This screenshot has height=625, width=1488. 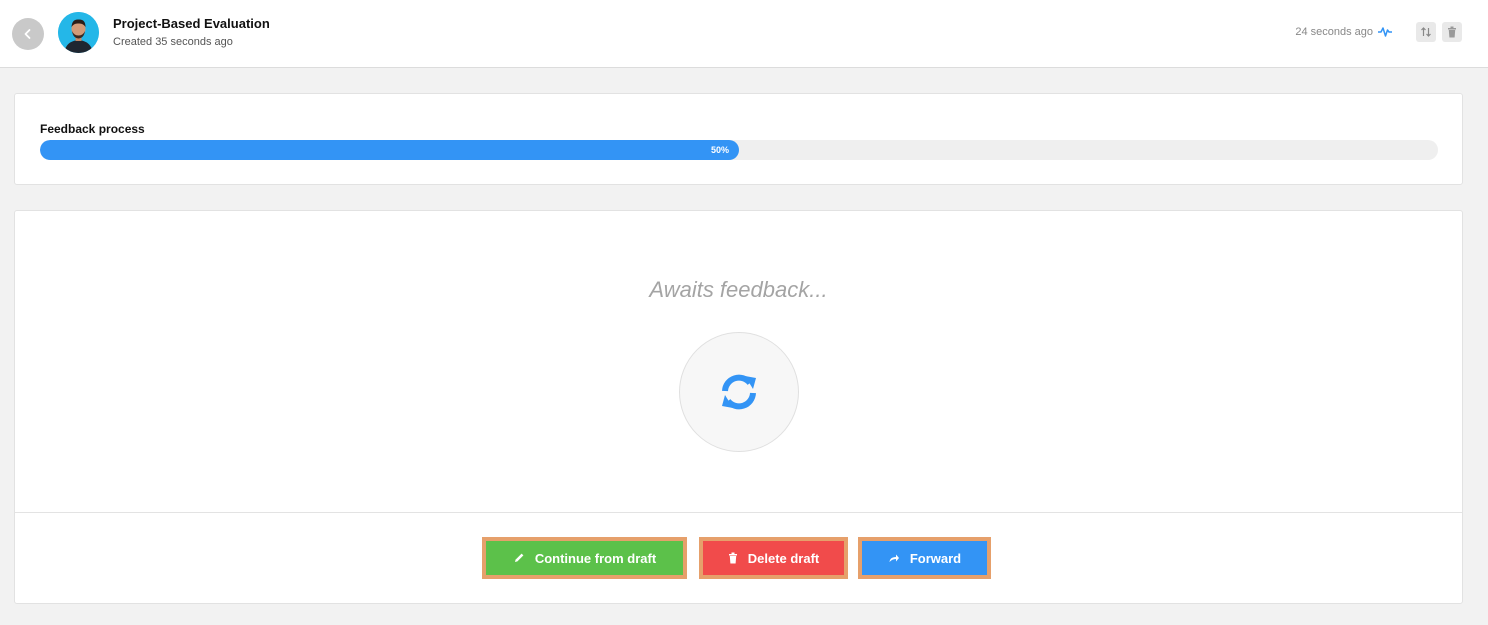 What do you see at coordinates (519, 558) in the screenshot?
I see `pencil-icon` at bounding box center [519, 558].